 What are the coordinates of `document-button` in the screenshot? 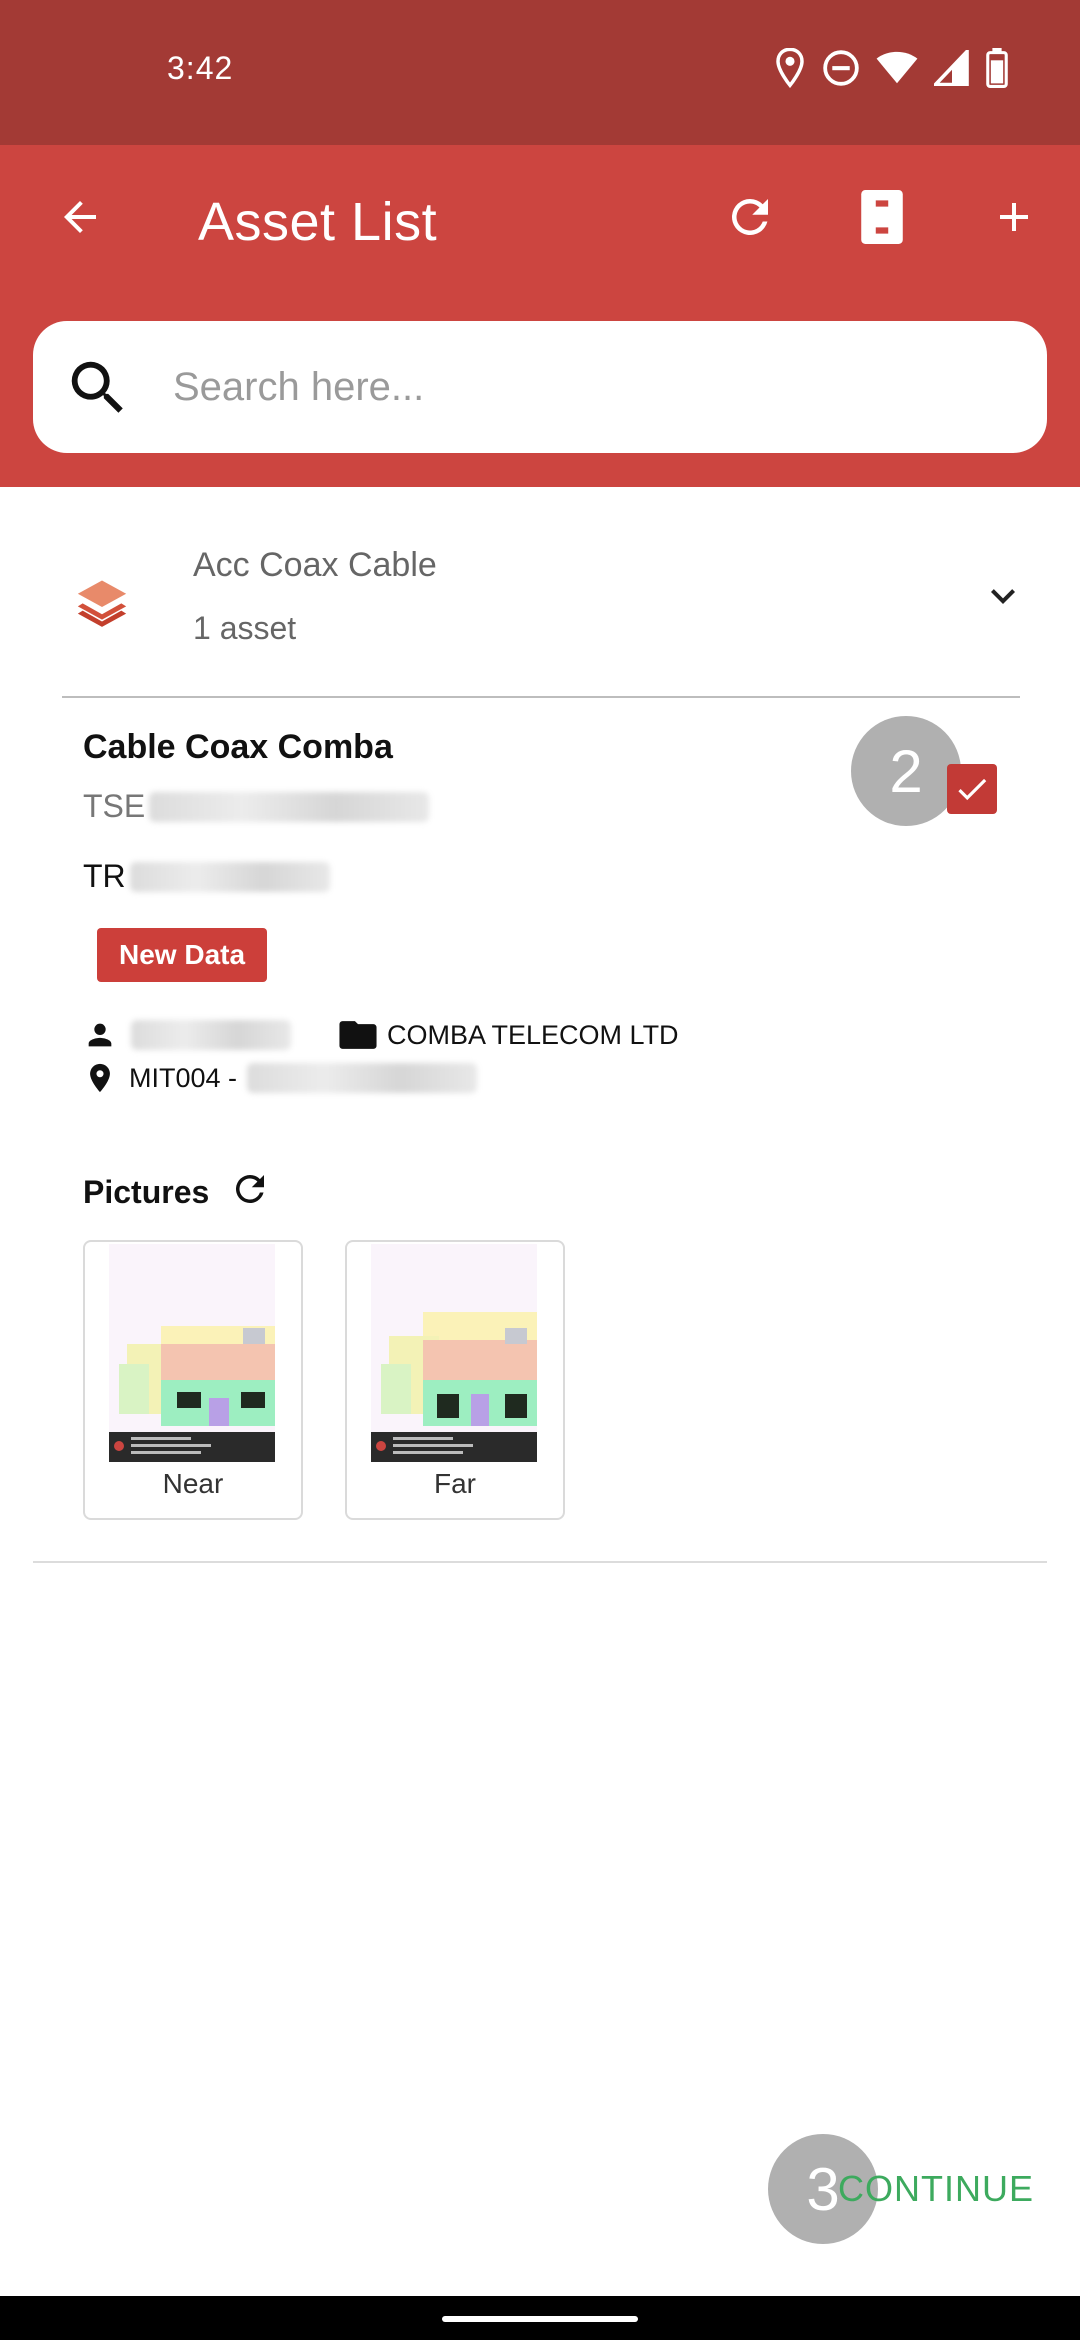 It's located at (882, 217).